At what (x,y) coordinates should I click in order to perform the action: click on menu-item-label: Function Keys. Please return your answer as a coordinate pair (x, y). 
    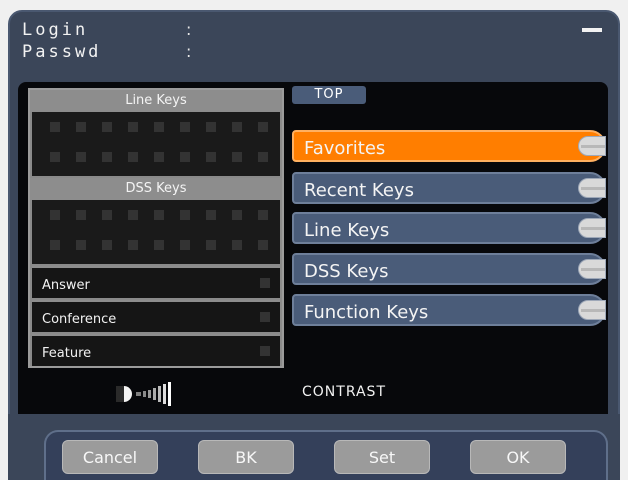
    Looking at the image, I should click on (366, 312).